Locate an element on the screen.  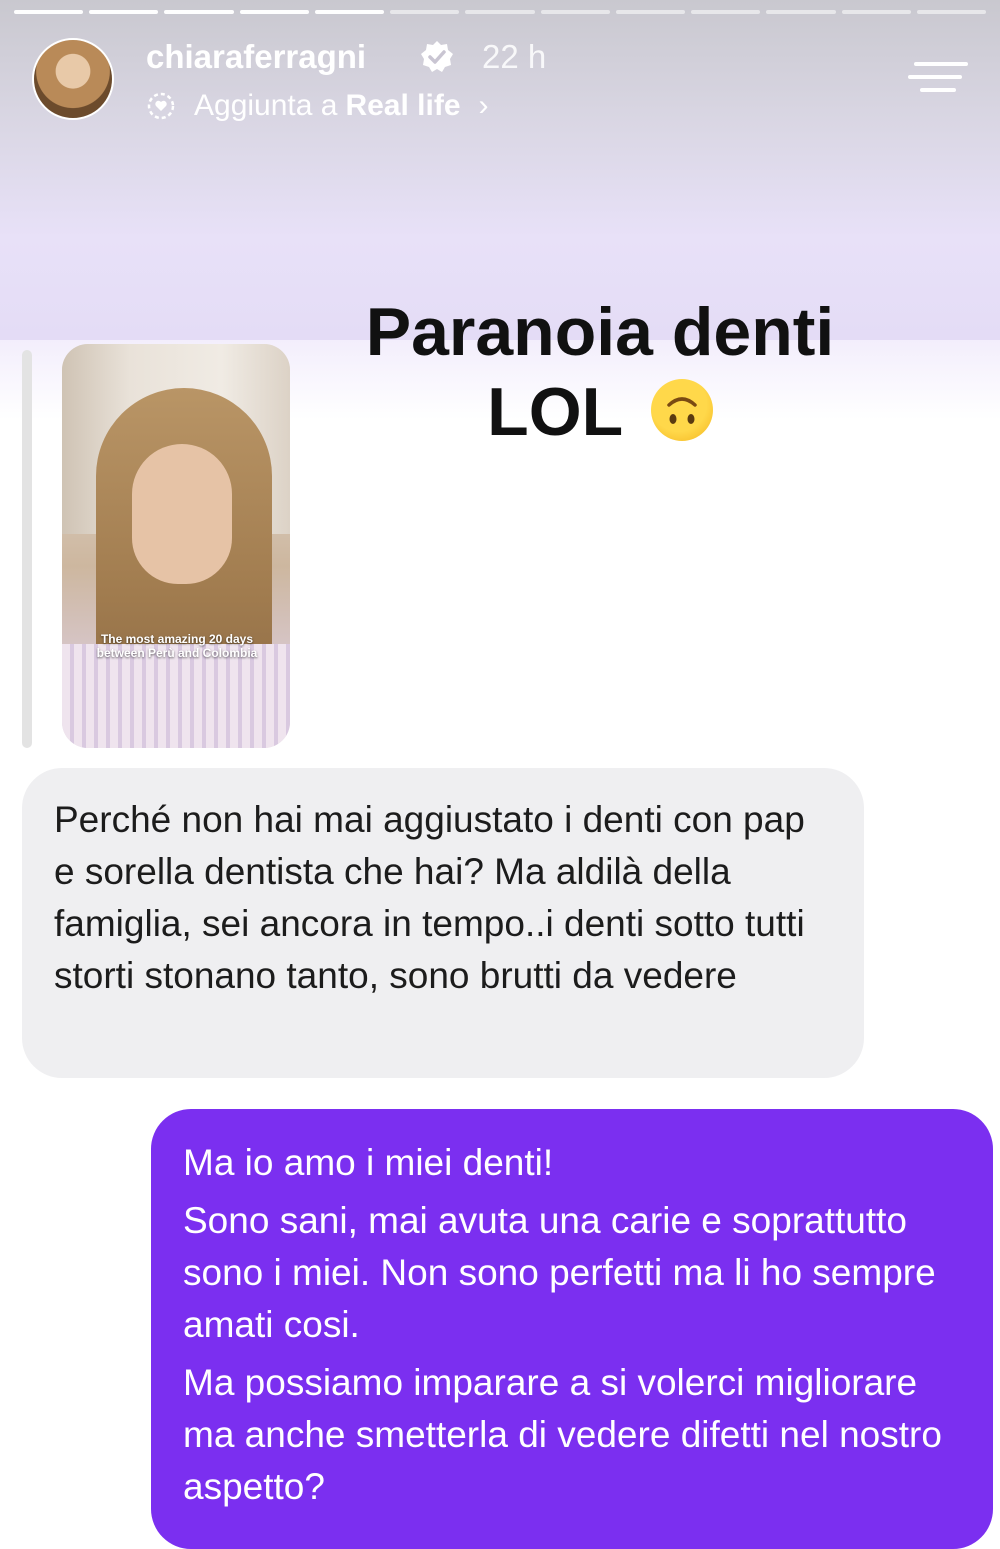
title-line-1: Paranoia denti is located at coordinates (600, 332).